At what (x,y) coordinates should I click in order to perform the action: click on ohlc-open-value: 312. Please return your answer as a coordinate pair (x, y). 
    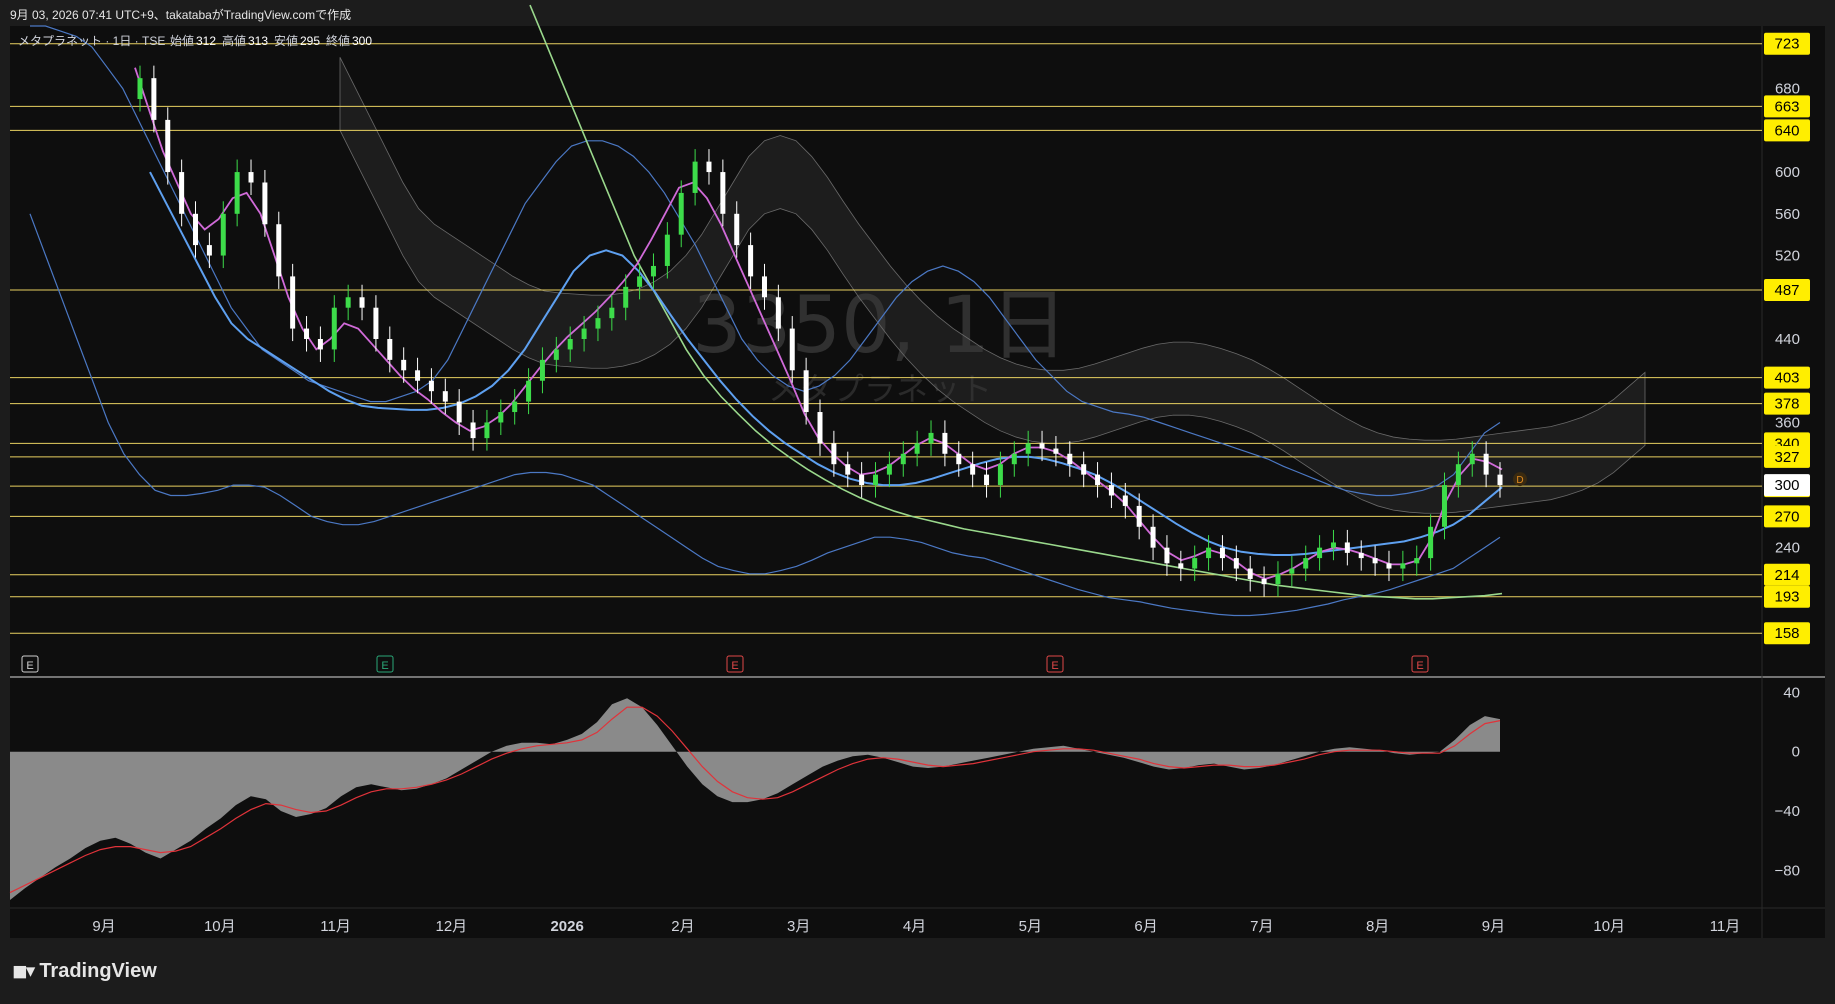
    Looking at the image, I should click on (206, 41).